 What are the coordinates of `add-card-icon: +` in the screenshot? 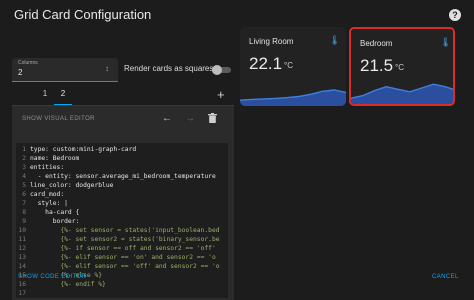 It's located at (221, 94).